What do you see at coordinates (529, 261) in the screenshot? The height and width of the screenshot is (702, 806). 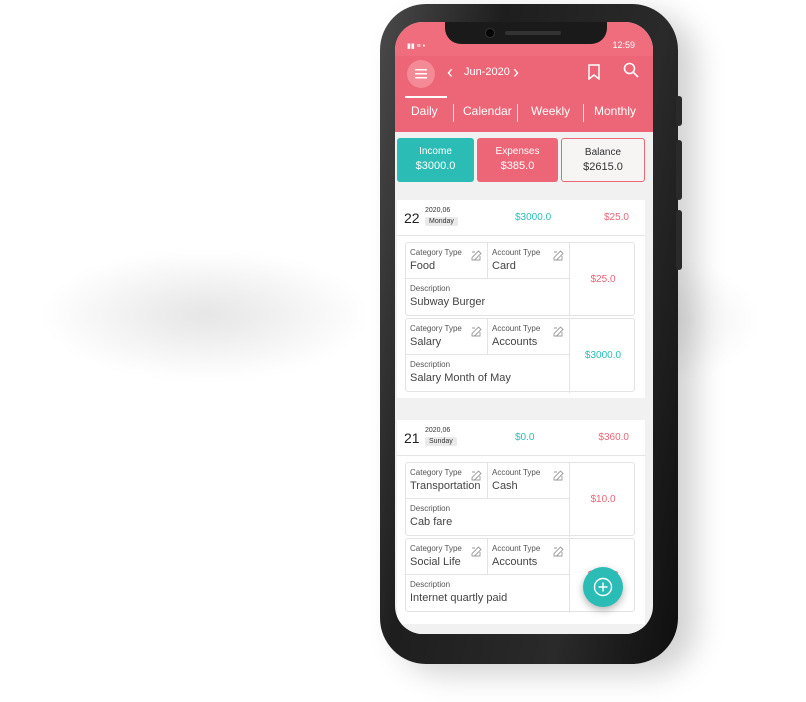 I see `account-cell: Account Type Card` at bounding box center [529, 261].